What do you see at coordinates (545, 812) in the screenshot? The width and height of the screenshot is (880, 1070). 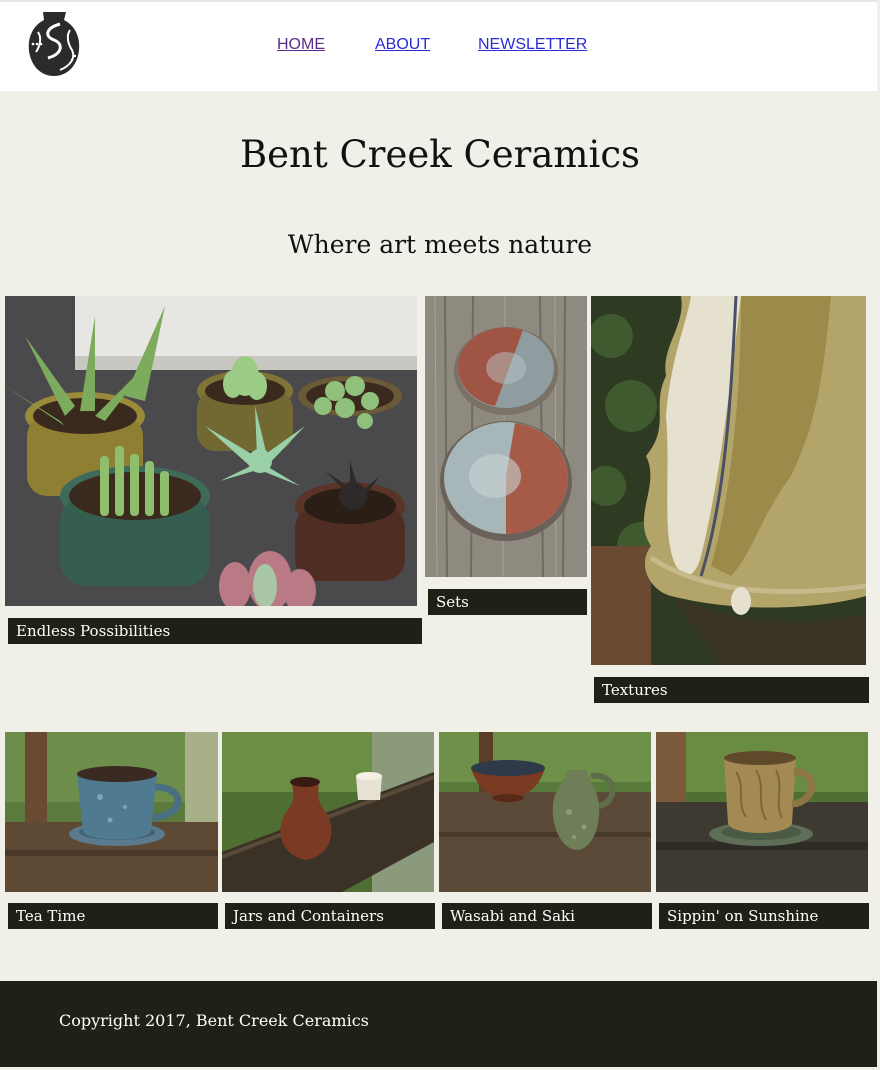 I see `wasabi-saki-photo` at bounding box center [545, 812].